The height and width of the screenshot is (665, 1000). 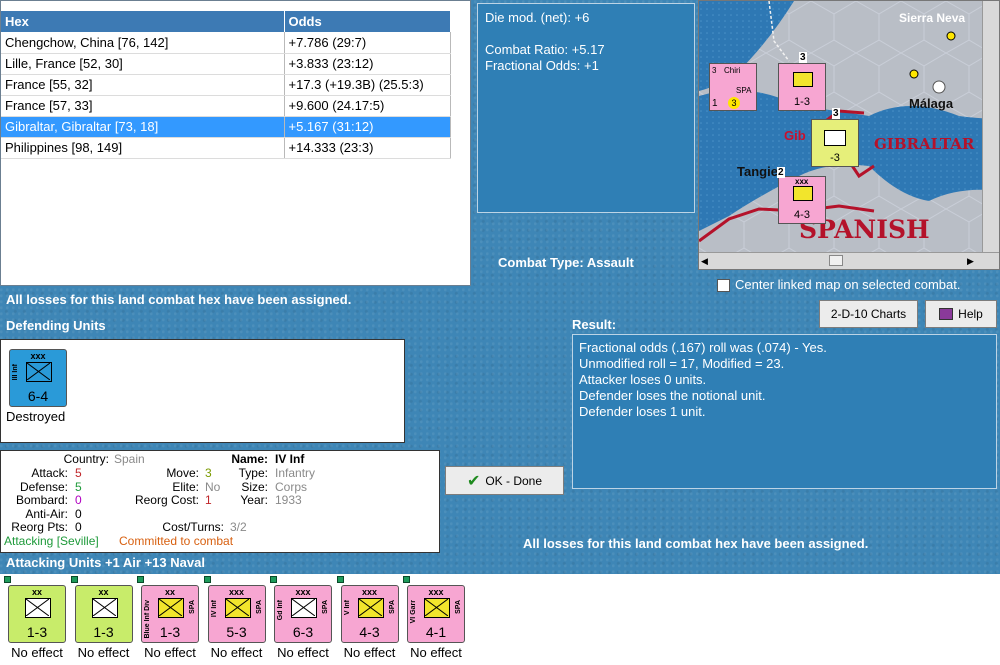 I want to click on unit-strength: 4-1, so click(x=436, y=632).